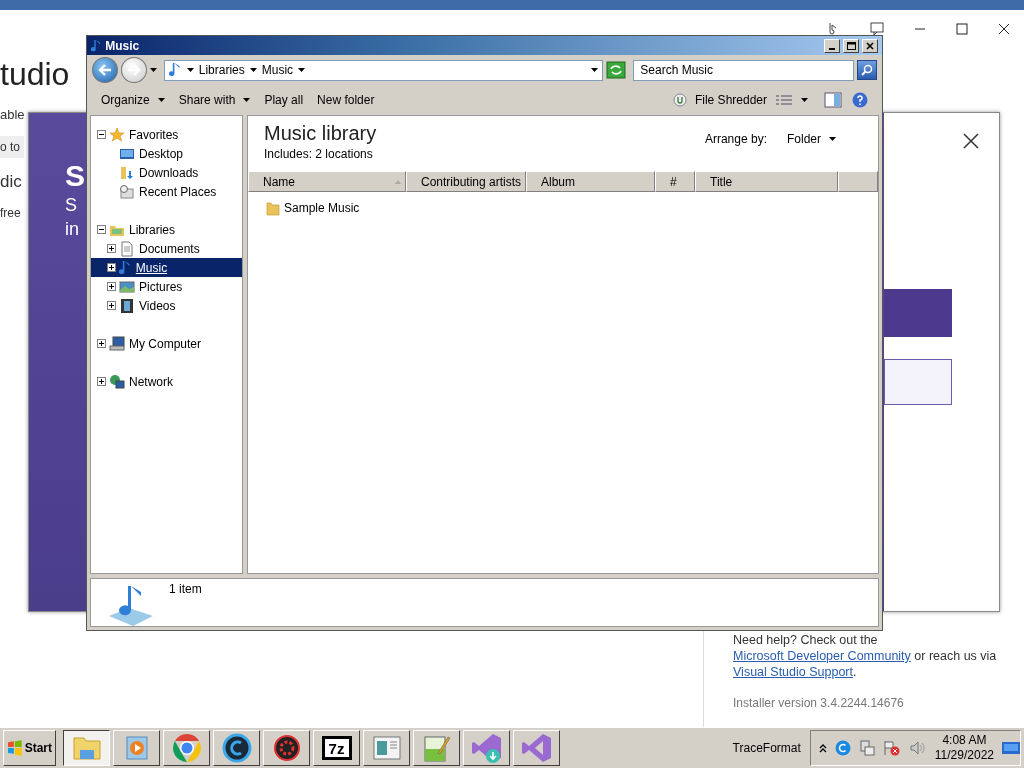 The image size is (1024, 768). I want to click on secondary-button, so click(918, 382).